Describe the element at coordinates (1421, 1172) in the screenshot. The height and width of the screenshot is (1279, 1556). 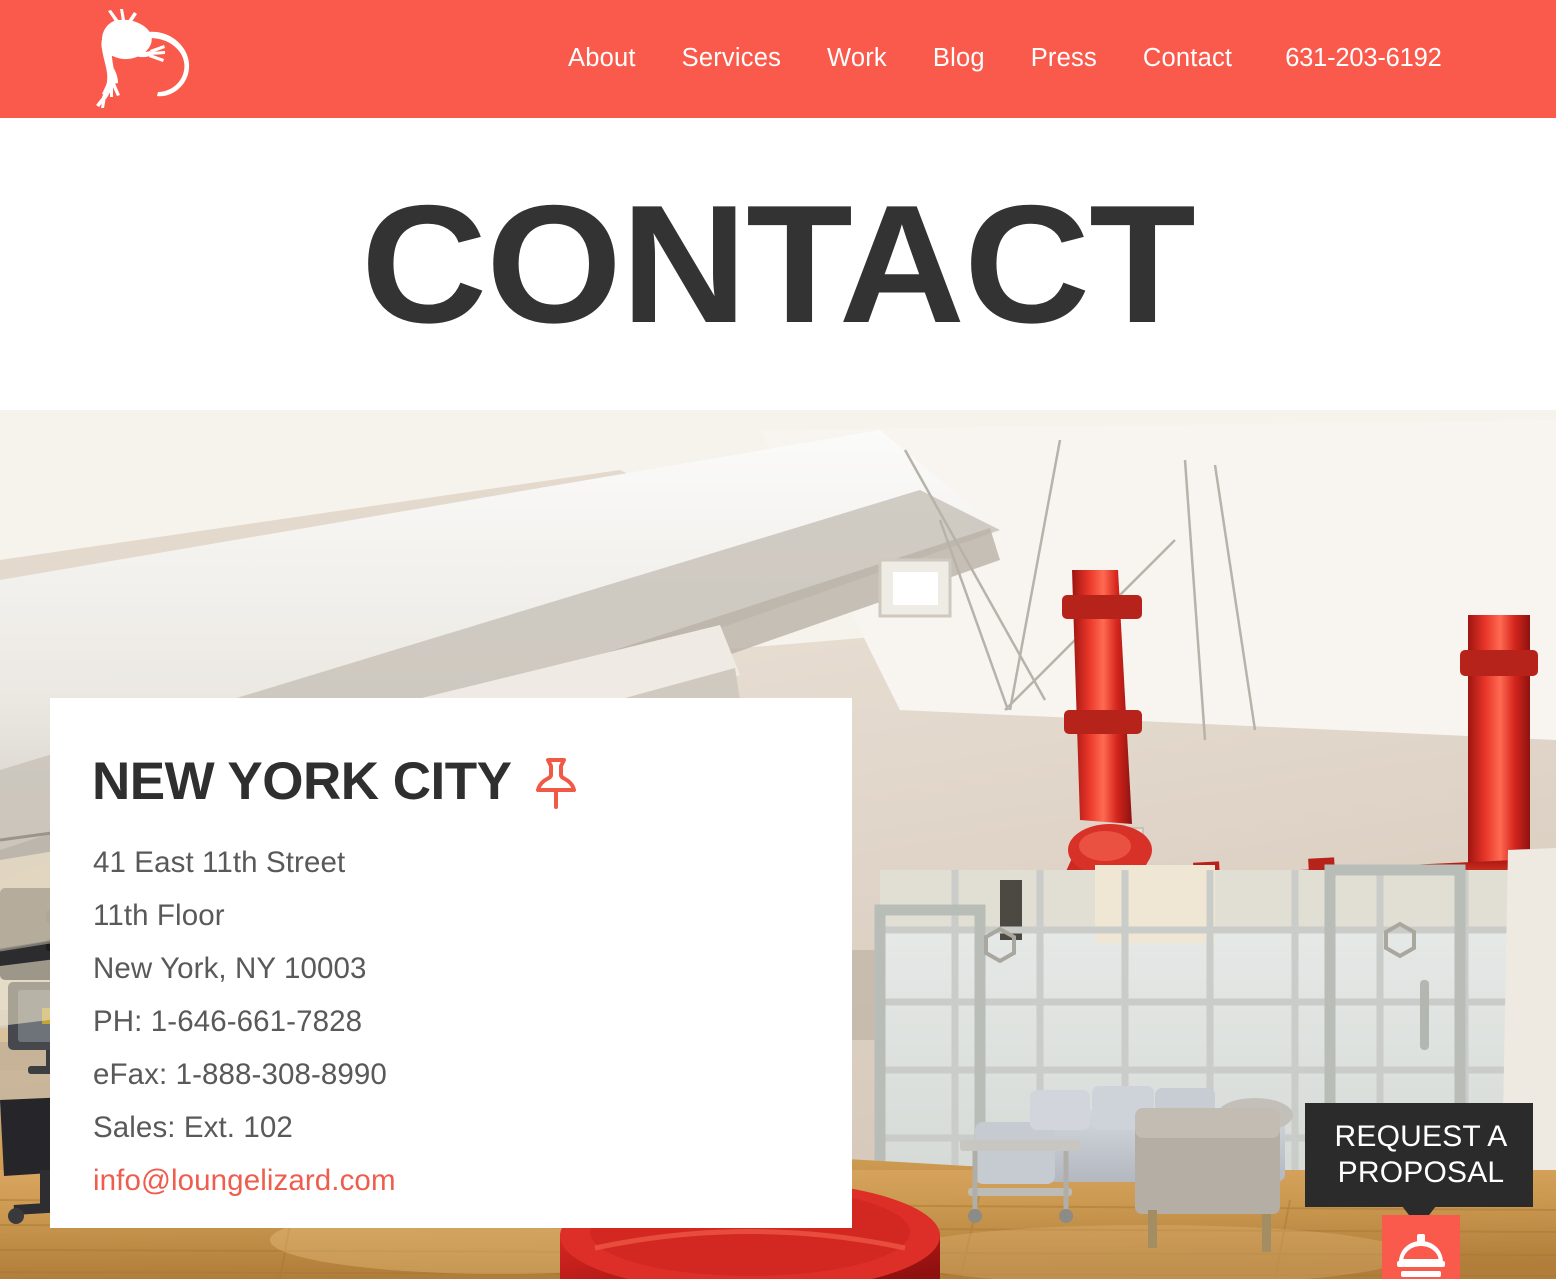
I see `tooltip-line-2: PROPOSAL` at that location.